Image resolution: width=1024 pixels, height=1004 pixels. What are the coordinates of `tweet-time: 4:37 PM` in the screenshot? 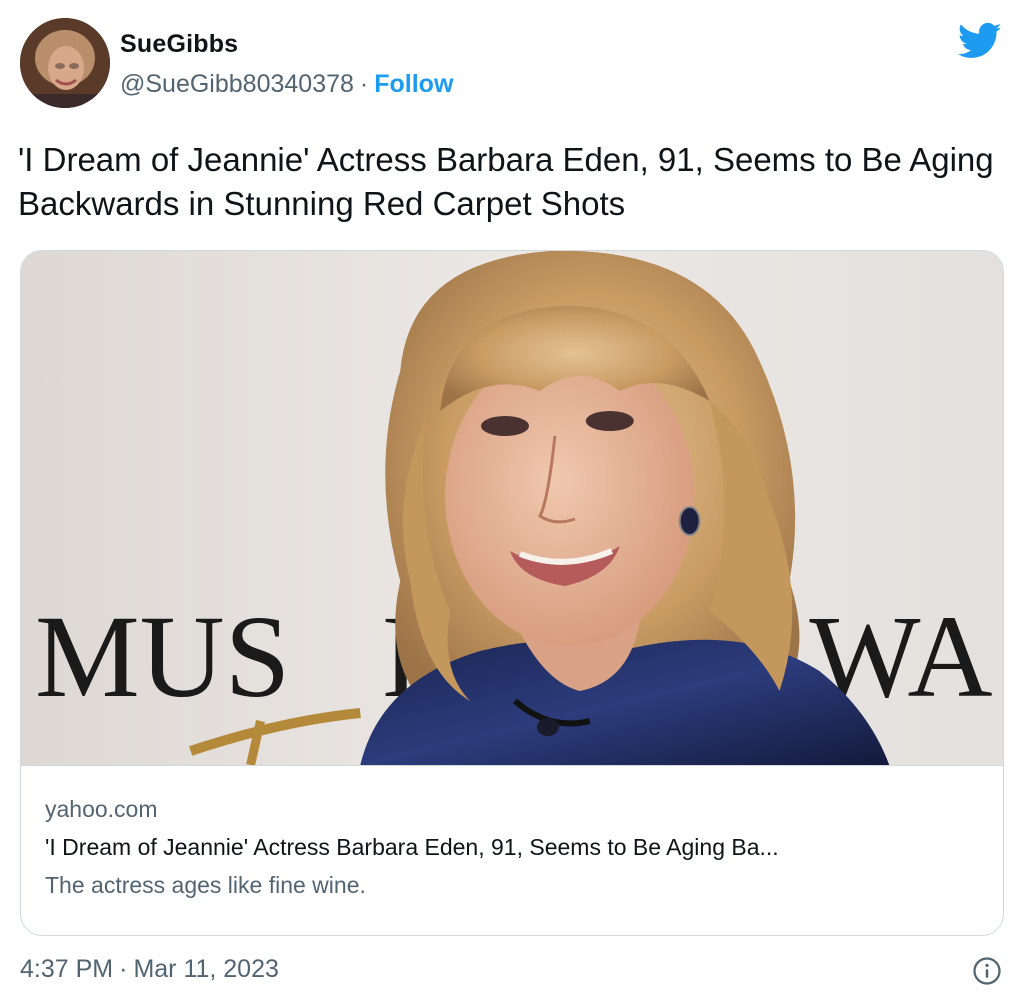 It's located at (67, 969).